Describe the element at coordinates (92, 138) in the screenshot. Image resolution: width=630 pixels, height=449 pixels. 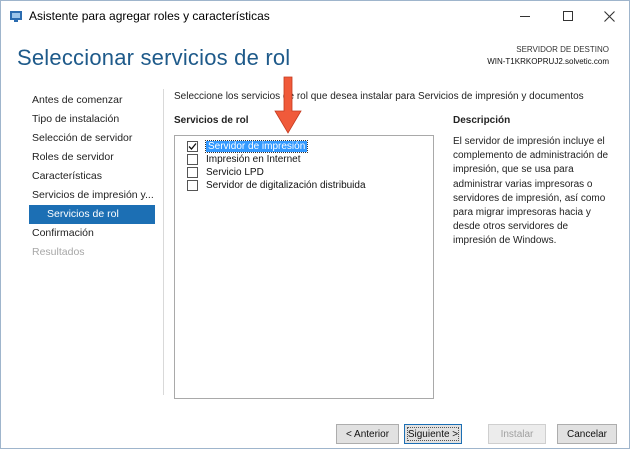
I see `nav-item-server-selection: Selección de servidor` at that location.